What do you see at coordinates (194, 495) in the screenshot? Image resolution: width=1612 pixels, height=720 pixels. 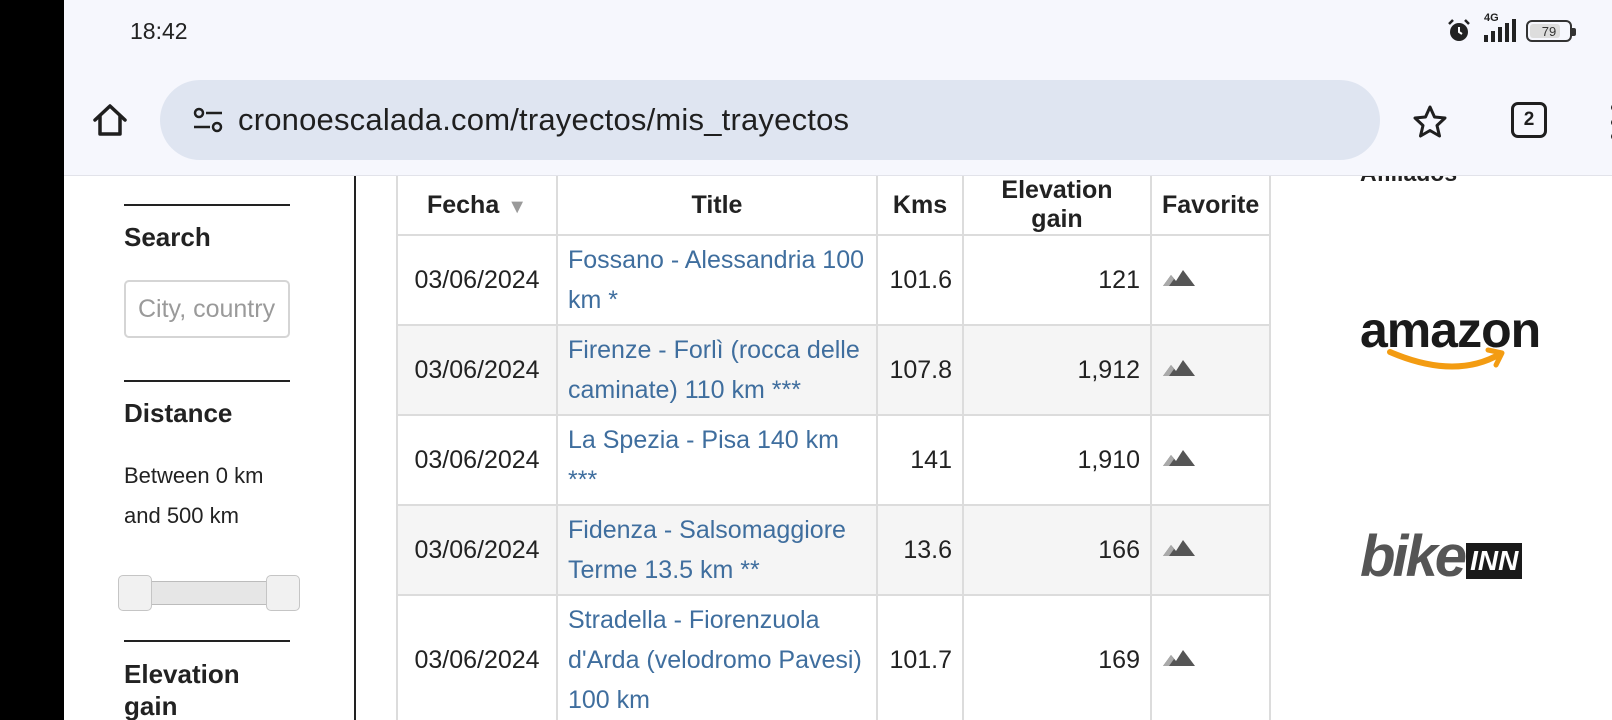 I see `distance-range-text: Between 0 km and 500 km` at bounding box center [194, 495].